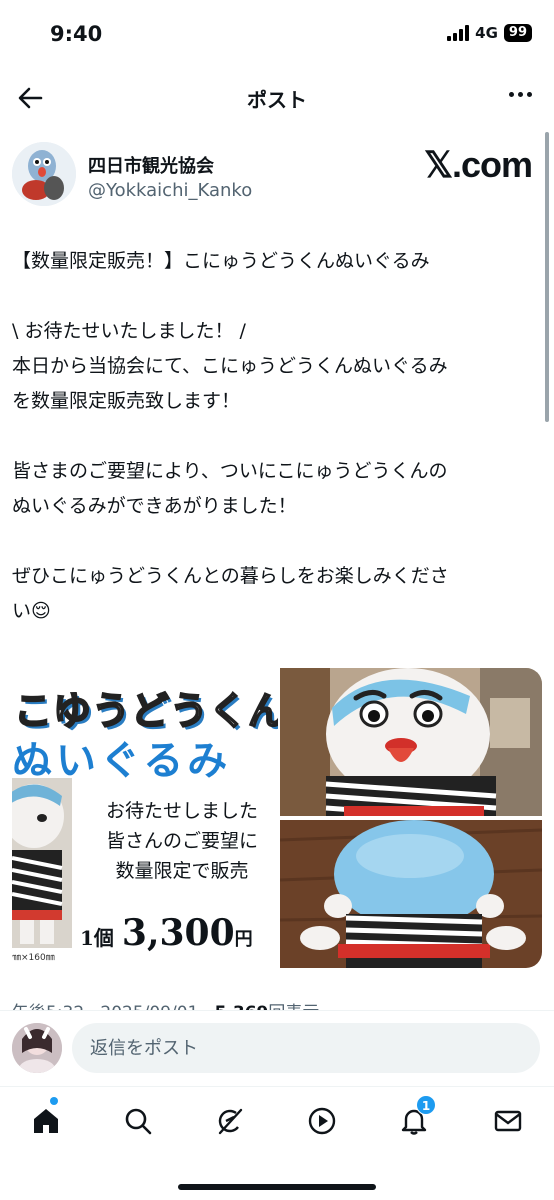  Describe the element at coordinates (54, 1101) in the screenshot. I see `home-unread-dot` at that location.